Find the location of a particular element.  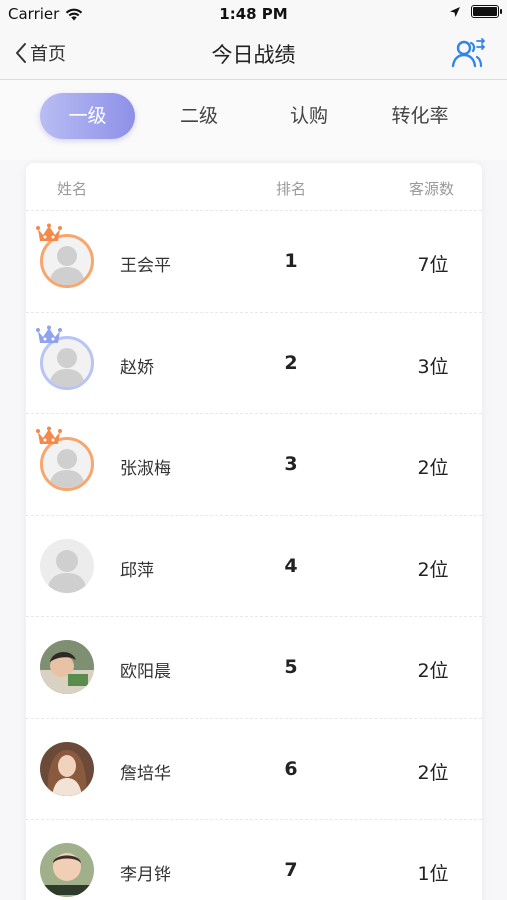

status-time: 1:48 PM is located at coordinates (253, 14).